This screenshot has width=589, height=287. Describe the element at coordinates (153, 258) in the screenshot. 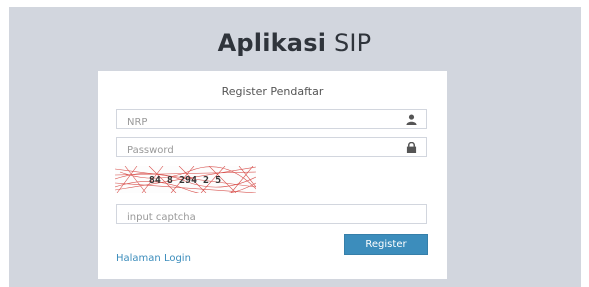

I see `login-page-link: Halaman Login` at that location.